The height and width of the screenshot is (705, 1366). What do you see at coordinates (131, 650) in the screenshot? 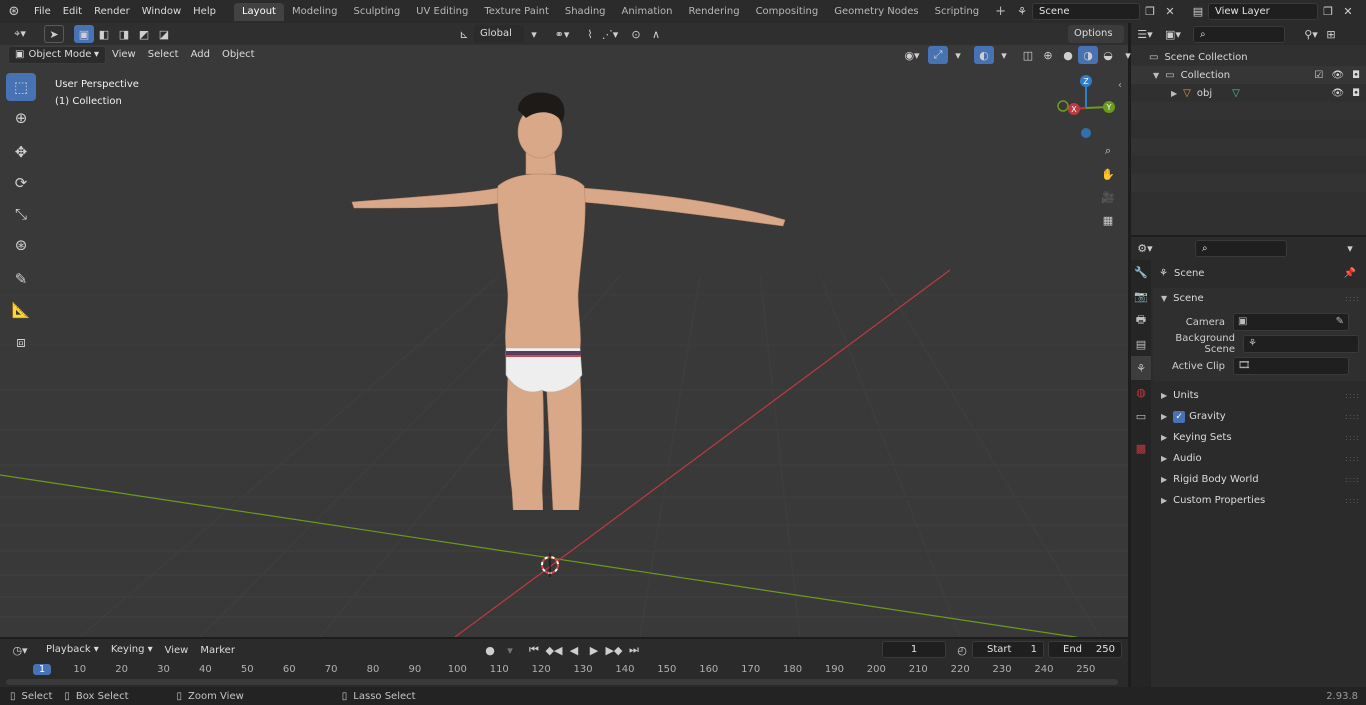
I see `menu-keying: Keying ▾` at bounding box center [131, 650].